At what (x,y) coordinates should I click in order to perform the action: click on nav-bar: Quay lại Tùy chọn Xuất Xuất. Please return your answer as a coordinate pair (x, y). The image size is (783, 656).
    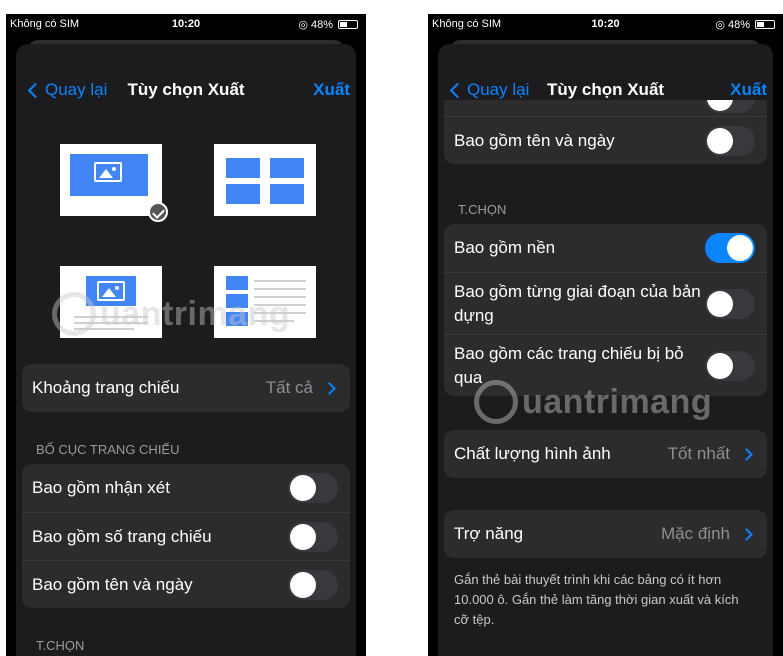
    Looking at the image, I should click on (186, 90).